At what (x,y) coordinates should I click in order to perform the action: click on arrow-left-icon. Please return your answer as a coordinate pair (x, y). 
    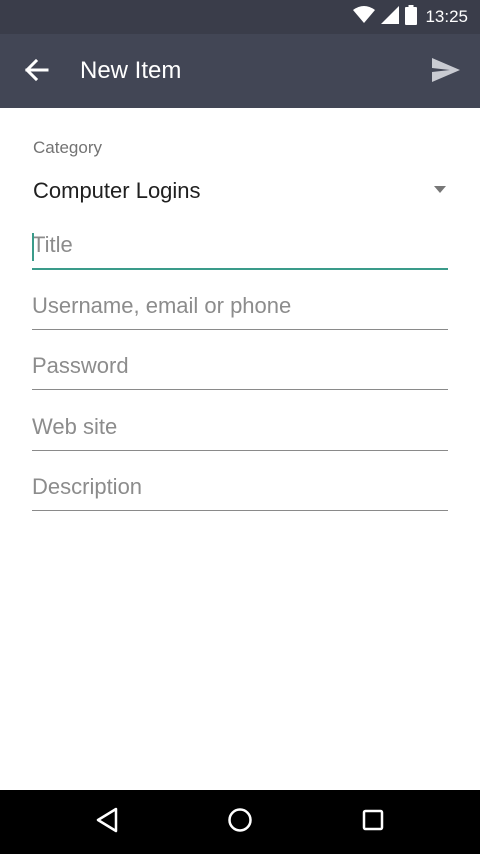
    Looking at the image, I should click on (36, 72).